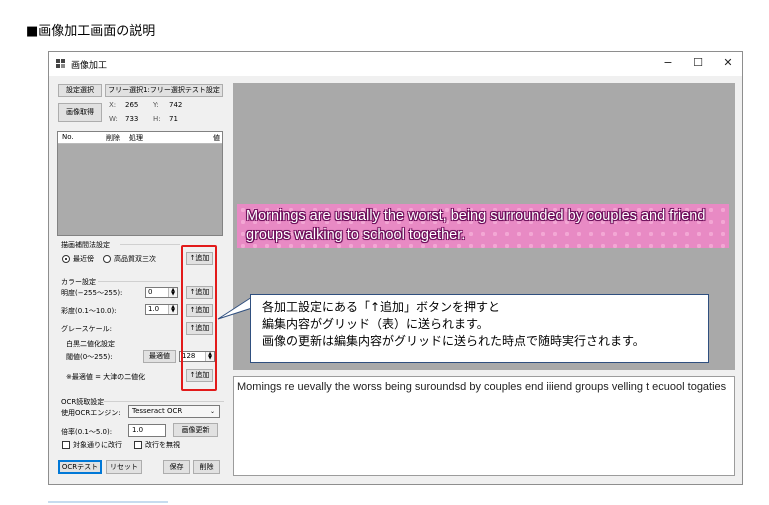 Image resolution: width=769 pixels, height=505 pixels. What do you see at coordinates (80, 467) in the screenshot?
I see `ocr-test-button: OCRテスト` at bounding box center [80, 467].